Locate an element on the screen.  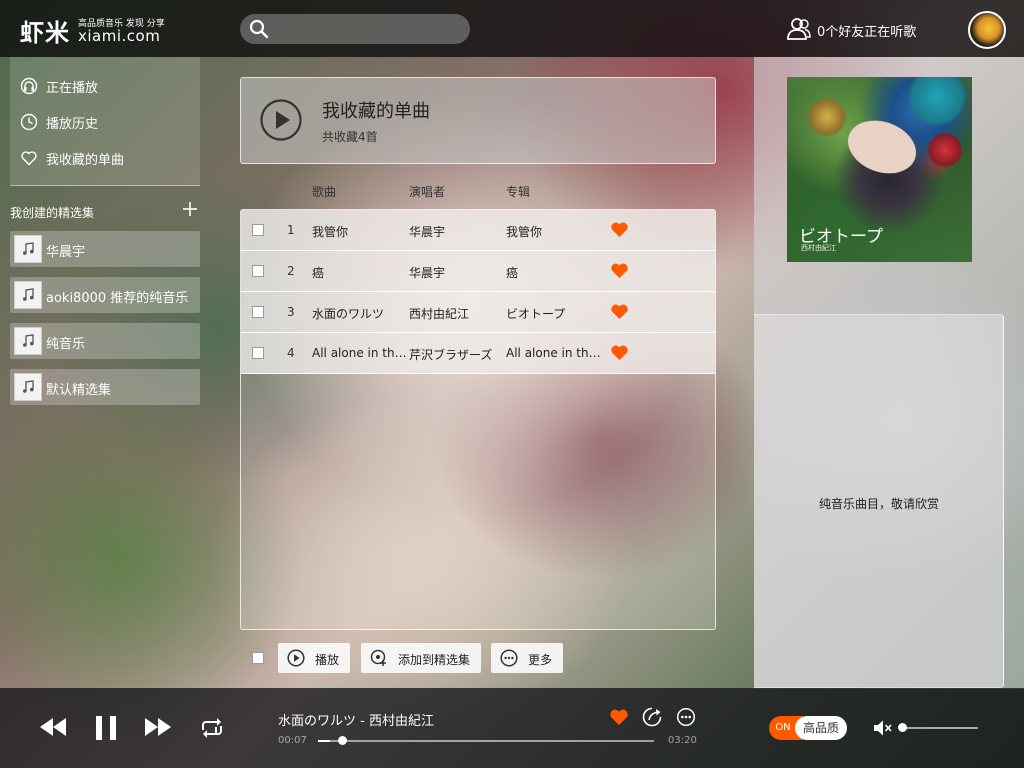
song-album: 我管你 is located at coordinates (554, 231).